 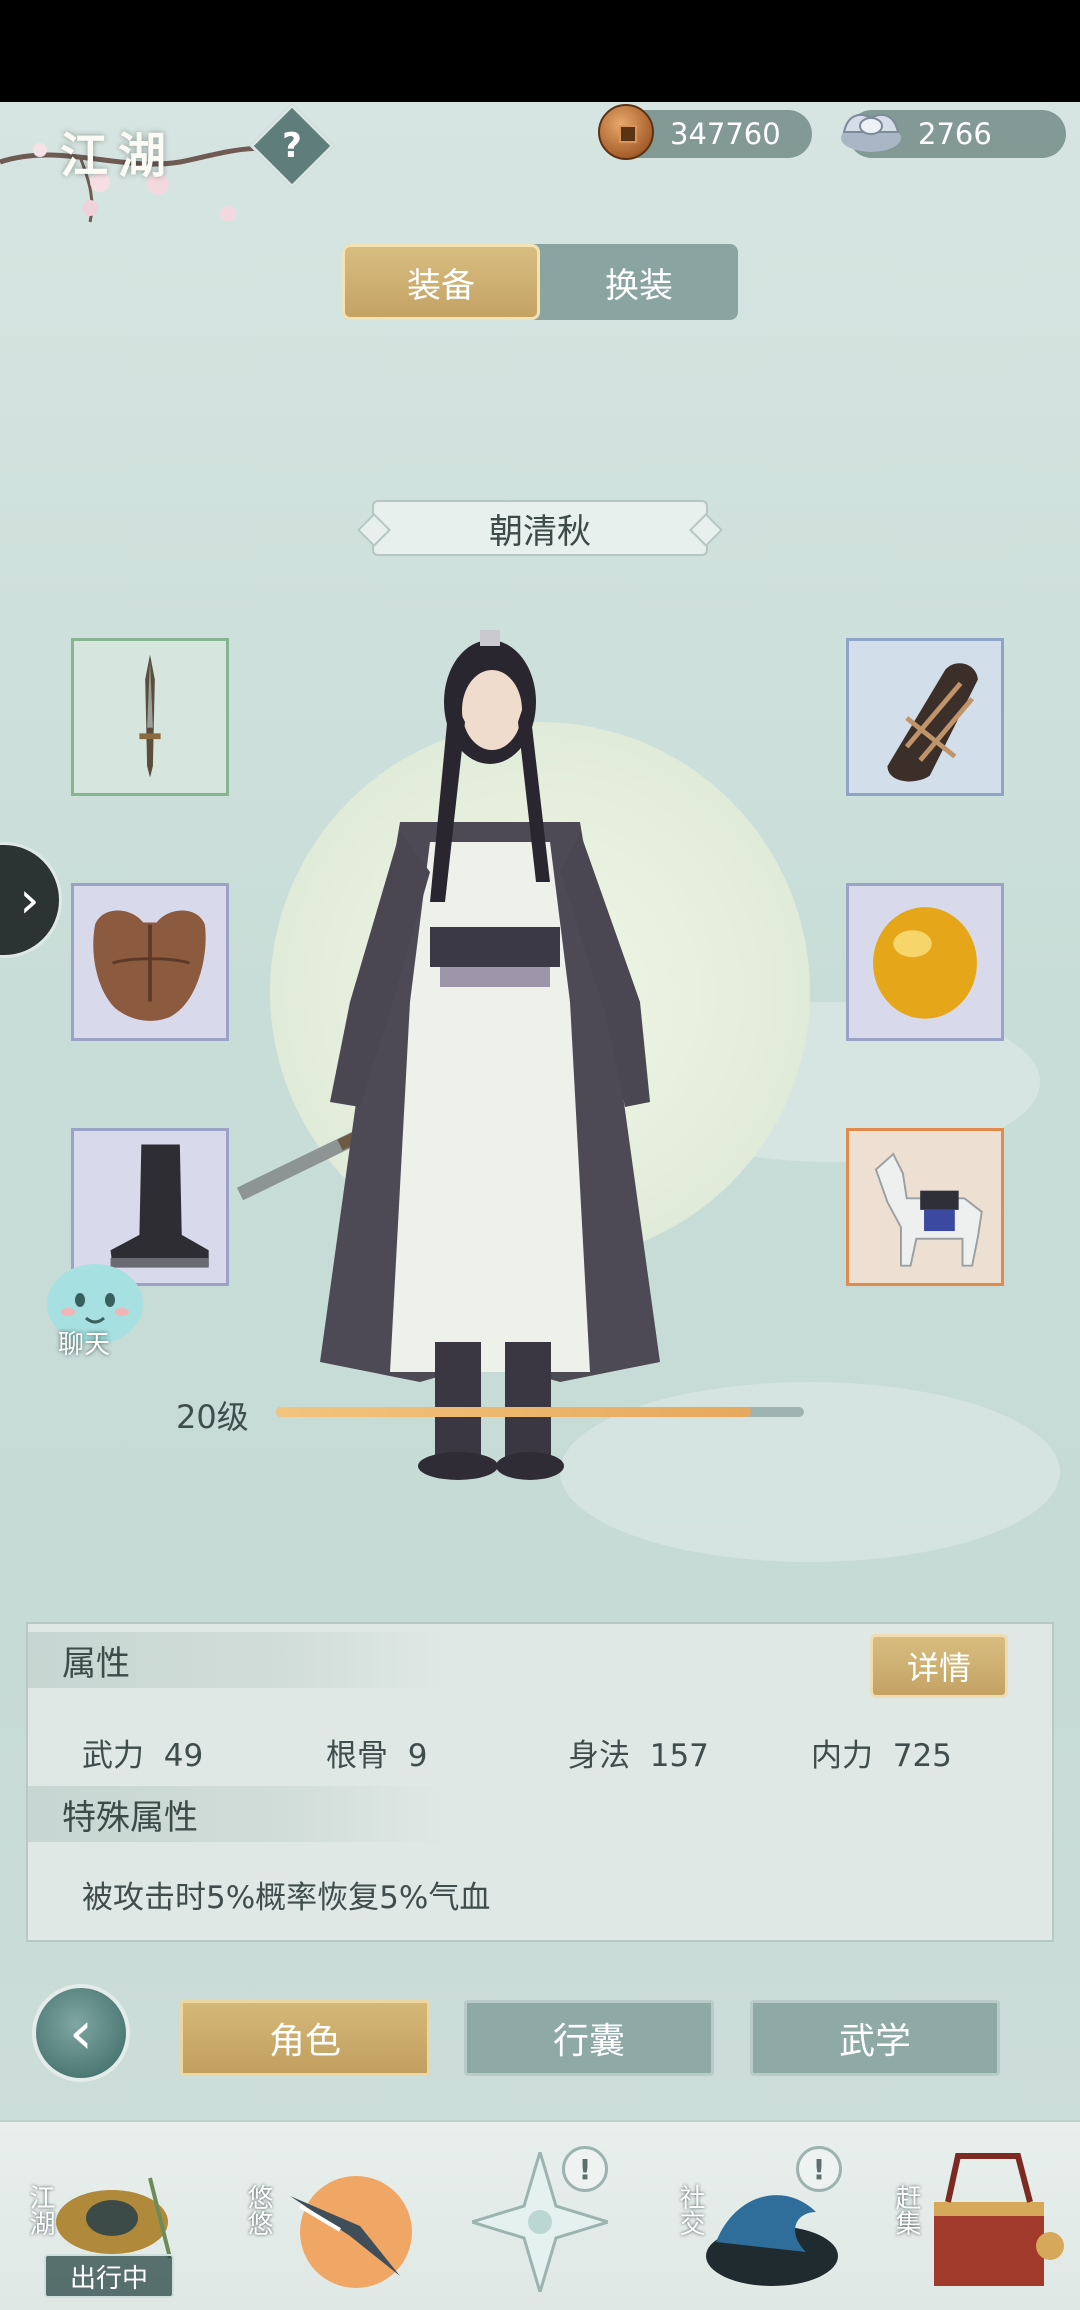 What do you see at coordinates (286, 1898) in the screenshot?
I see `special-attribute-text: 被攻击时5%概率恢复5%气血` at bounding box center [286, 1898].